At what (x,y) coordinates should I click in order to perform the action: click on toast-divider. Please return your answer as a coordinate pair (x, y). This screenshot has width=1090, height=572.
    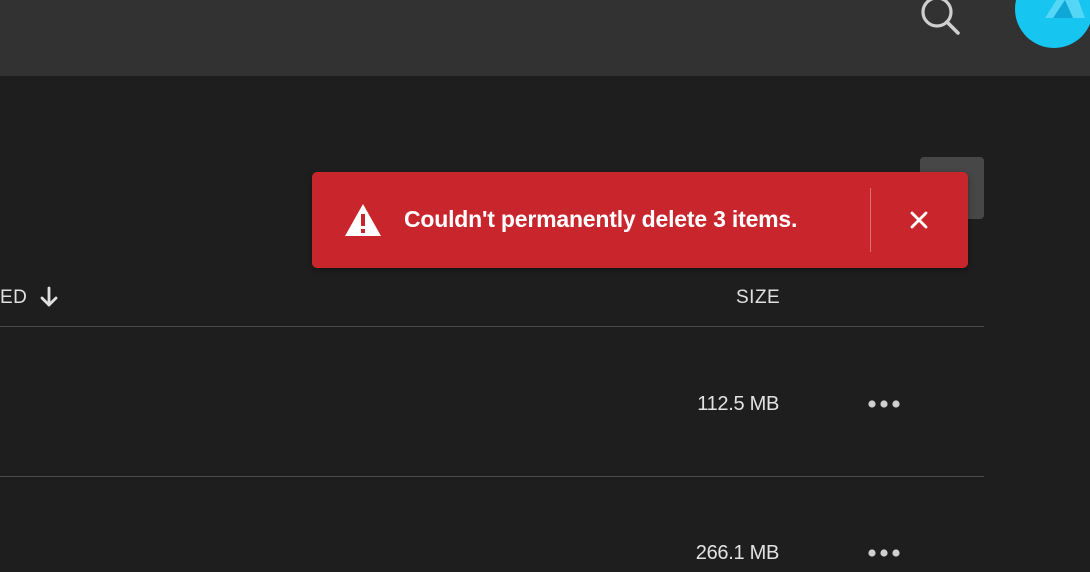
    Looking at the image, I should click on (870, 220).